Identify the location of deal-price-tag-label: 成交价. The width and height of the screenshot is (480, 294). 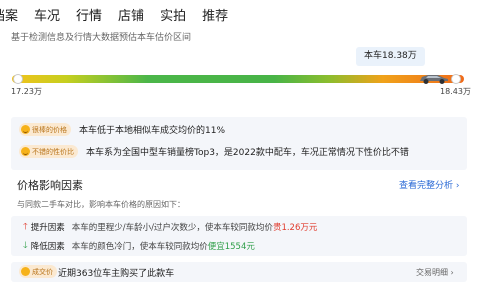
(42, 271).